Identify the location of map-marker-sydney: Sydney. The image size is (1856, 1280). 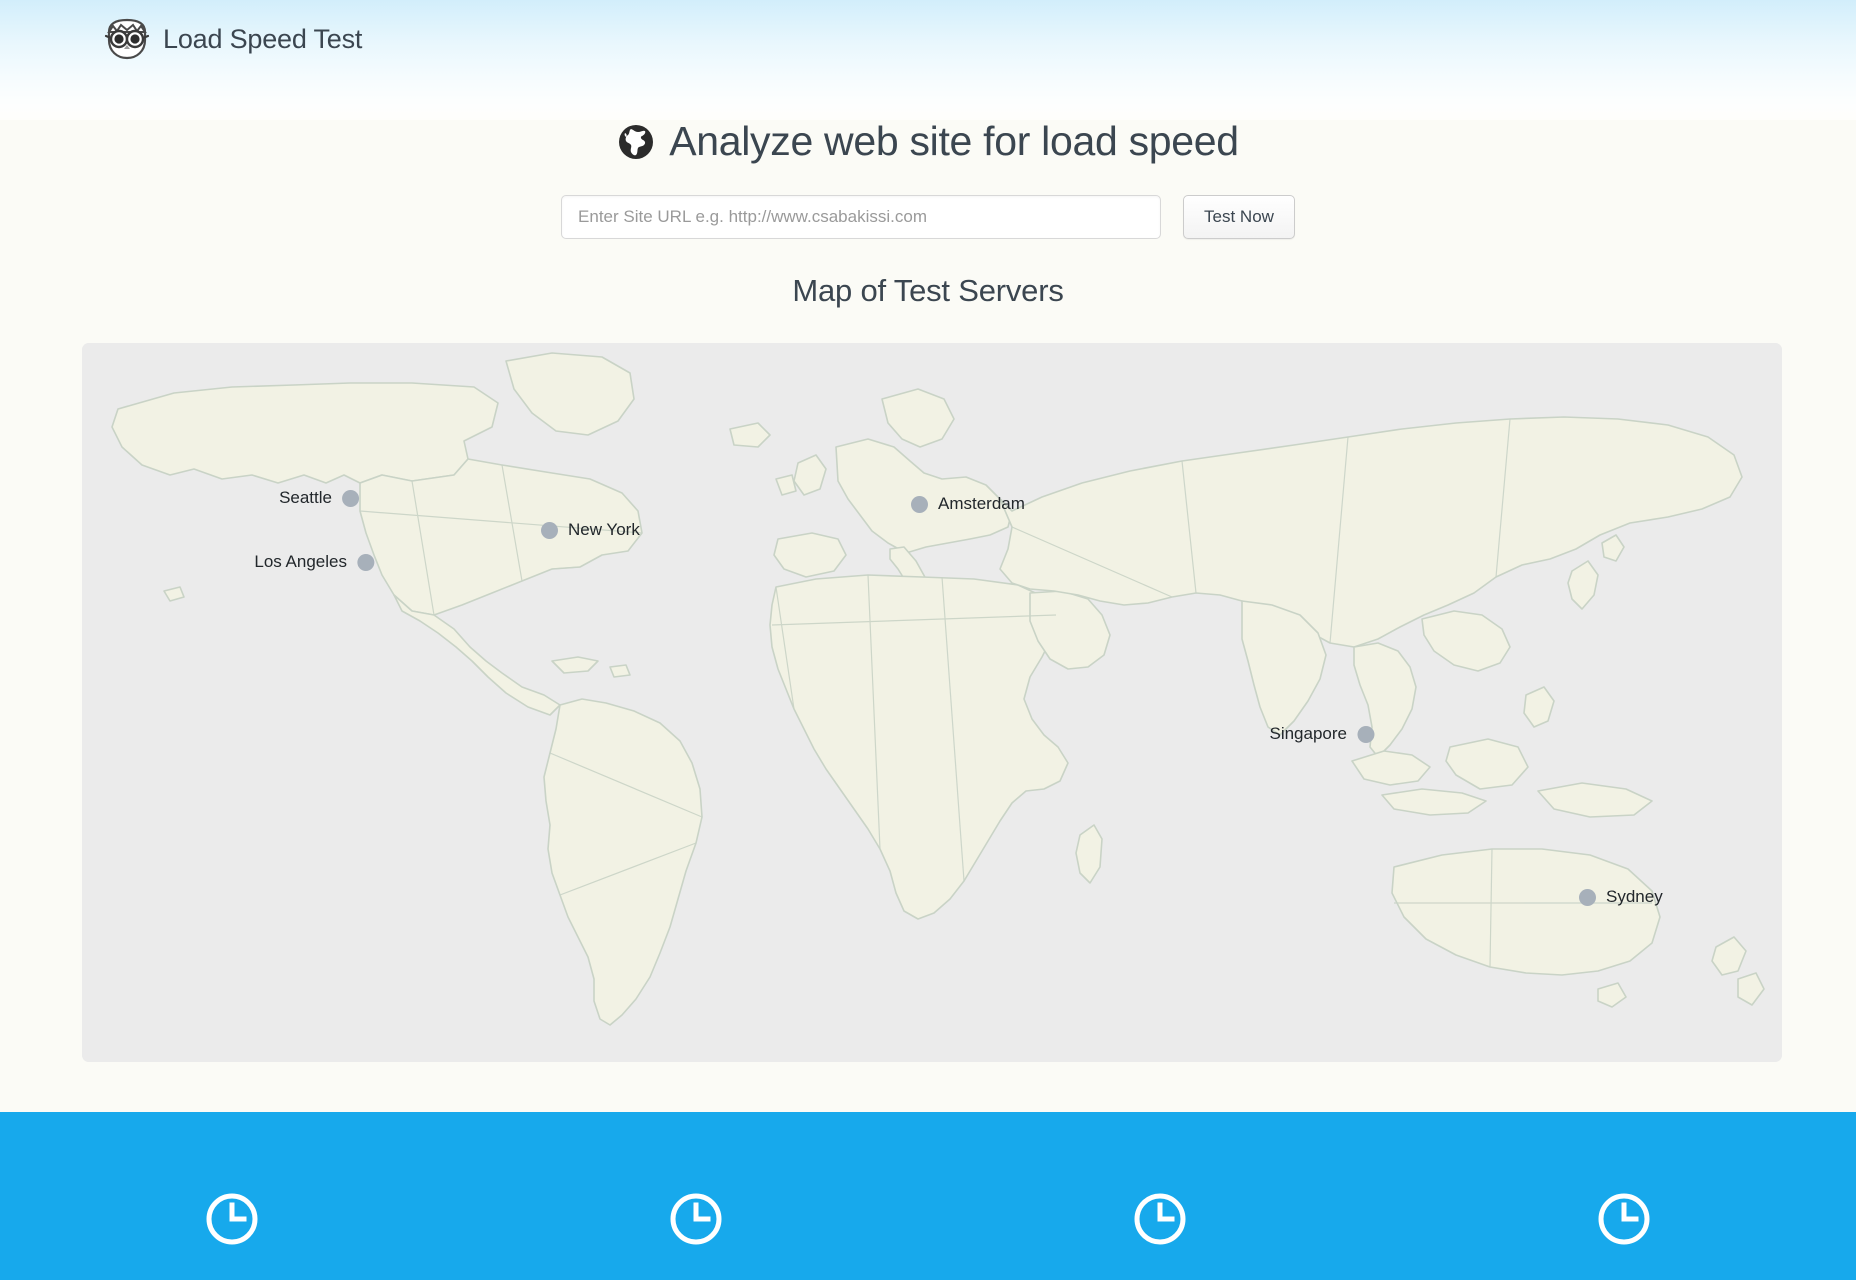
(1621, 897).